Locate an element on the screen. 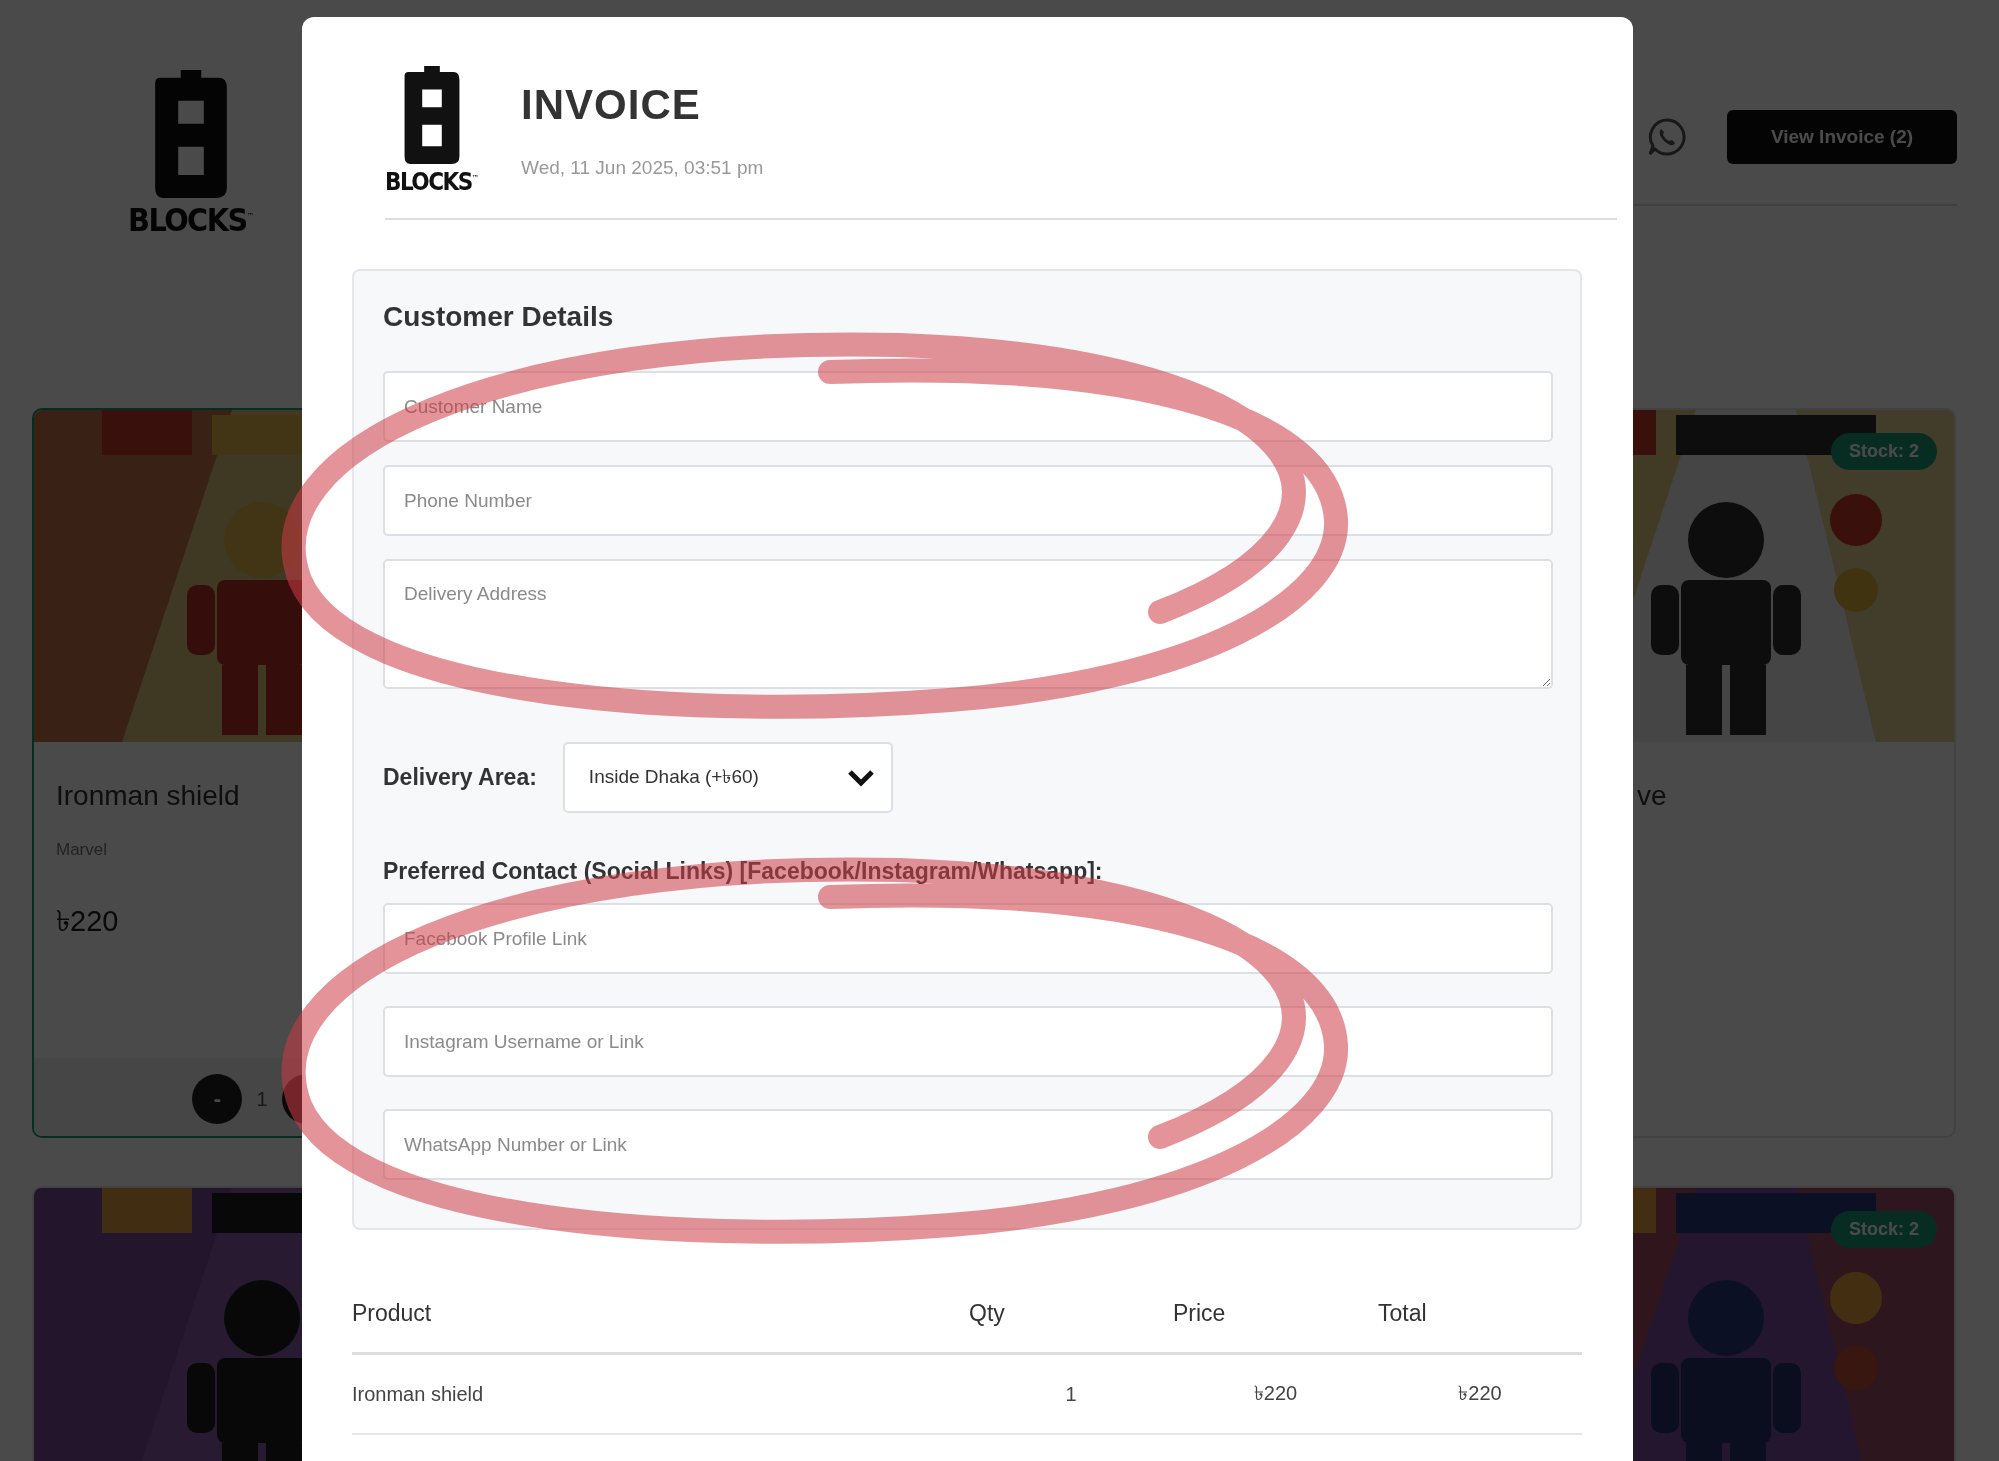 Image resolution: width=1999 pixels, height=1461 pixels. input-field: Phone Number is located at coordinates (968, 500).